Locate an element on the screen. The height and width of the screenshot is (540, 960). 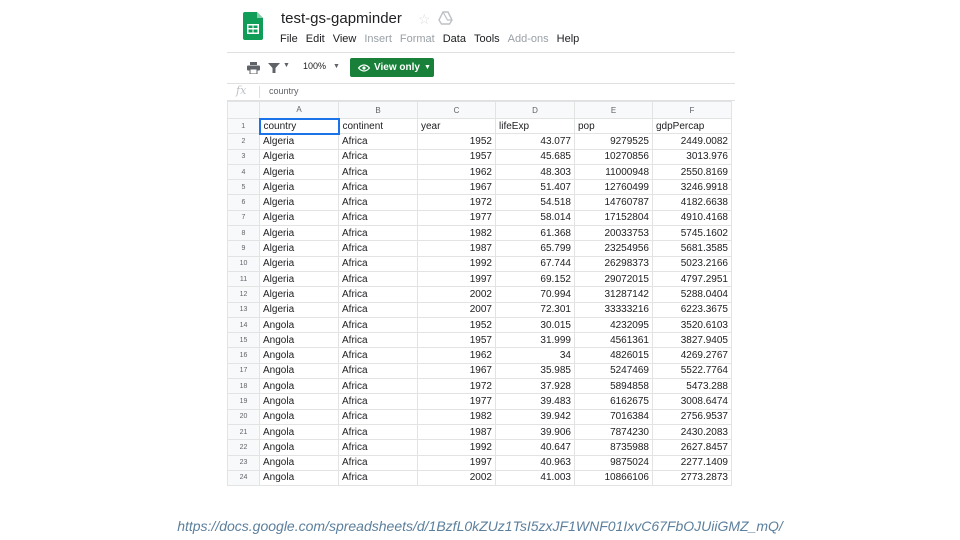
menu-data: Data is located at coordinates (454, 39).